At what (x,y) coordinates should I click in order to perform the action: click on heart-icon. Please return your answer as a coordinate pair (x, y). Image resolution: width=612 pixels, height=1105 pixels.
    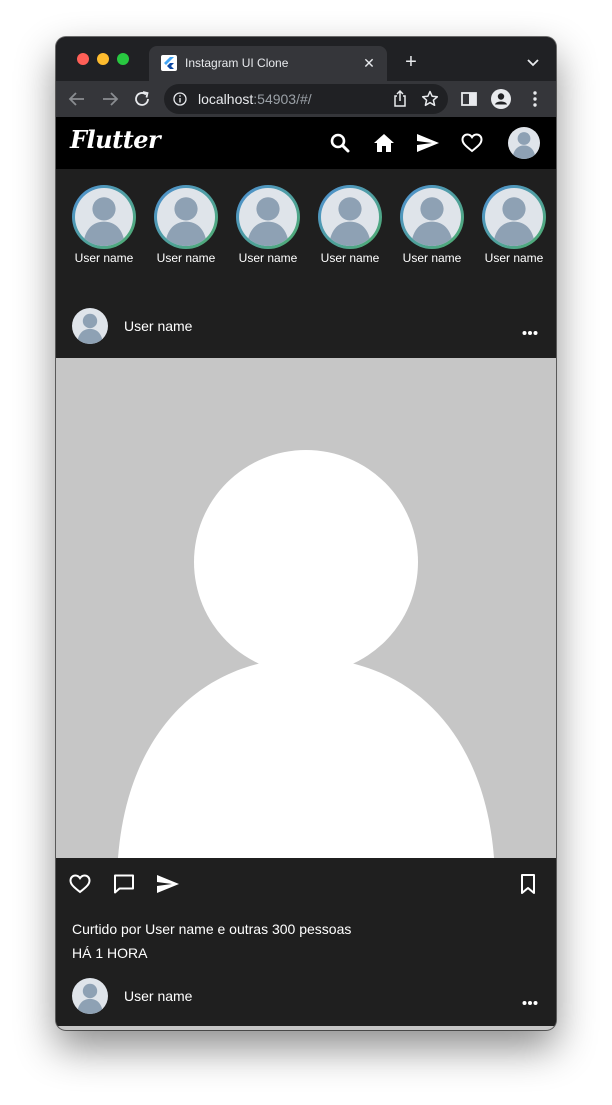
    Looking at the image, I should click on (472, 143).